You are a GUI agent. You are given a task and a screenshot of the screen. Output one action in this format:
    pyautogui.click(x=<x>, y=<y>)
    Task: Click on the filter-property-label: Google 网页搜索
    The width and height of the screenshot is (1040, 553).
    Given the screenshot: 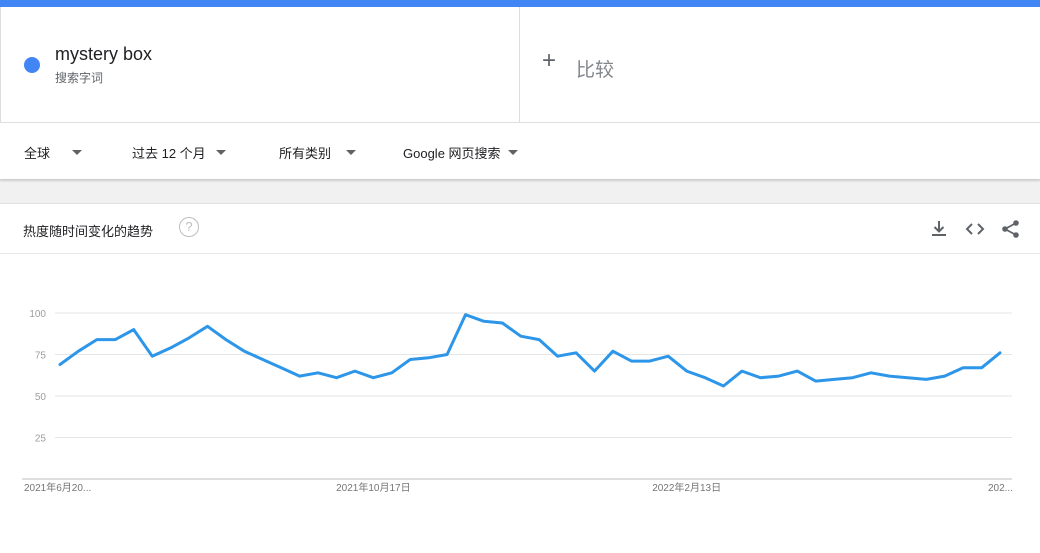 What is the action you would take?
    pyautogui.click(x=452, y=153)
    